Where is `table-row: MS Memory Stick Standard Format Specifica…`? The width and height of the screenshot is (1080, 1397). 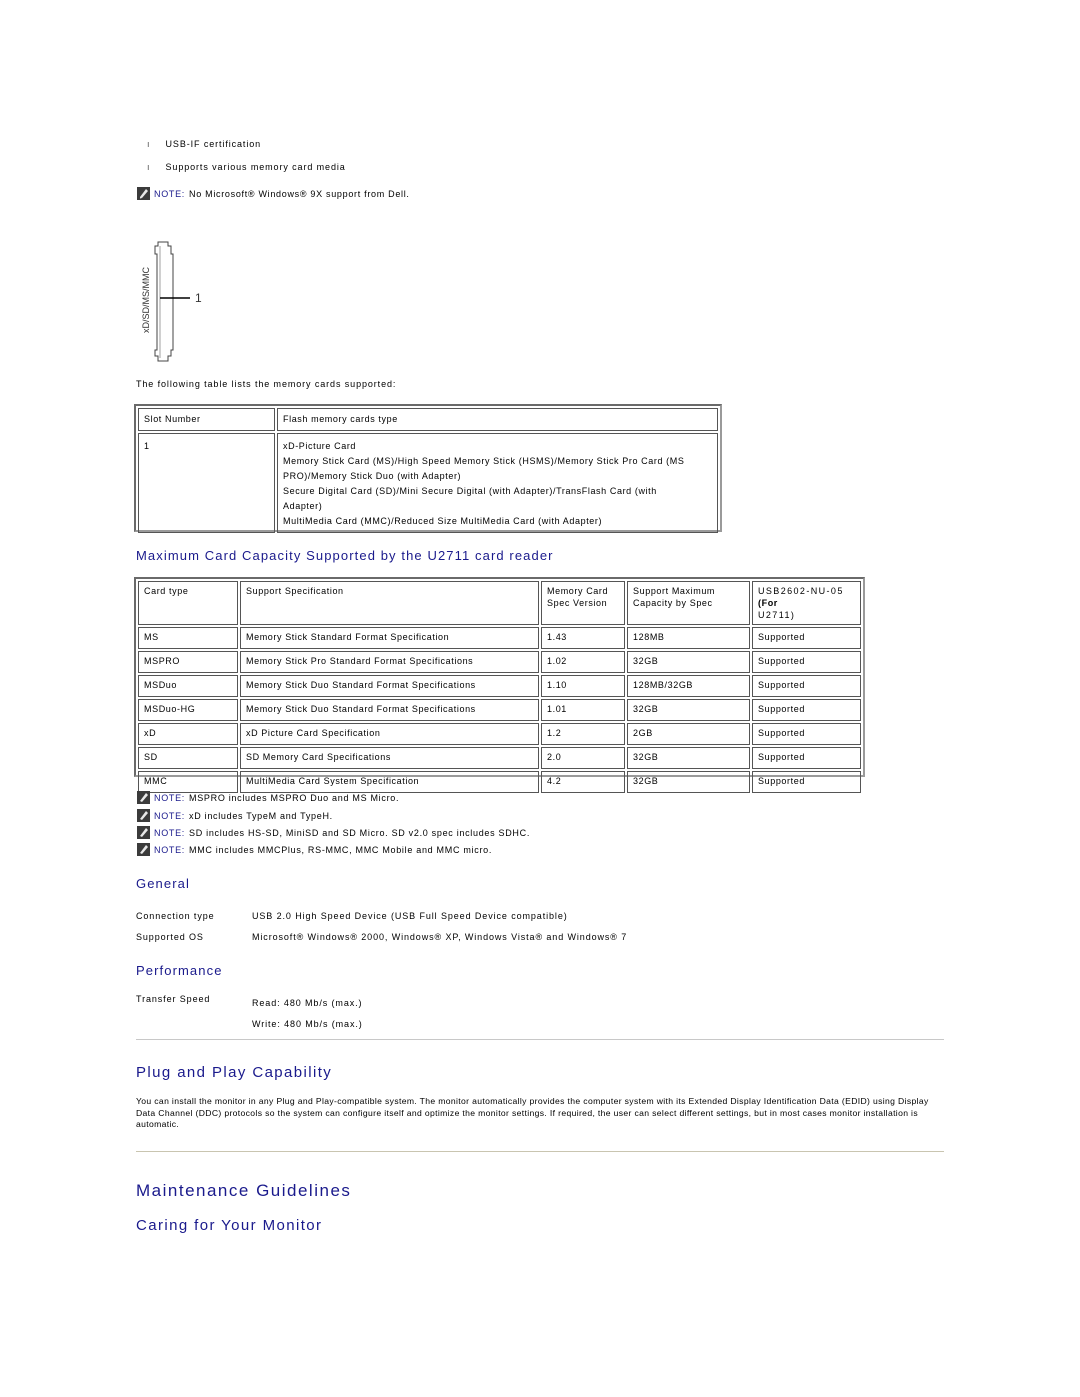
table-row: MS Memory Stick Standard Format Specifica… is located at coordinates (499, 638).